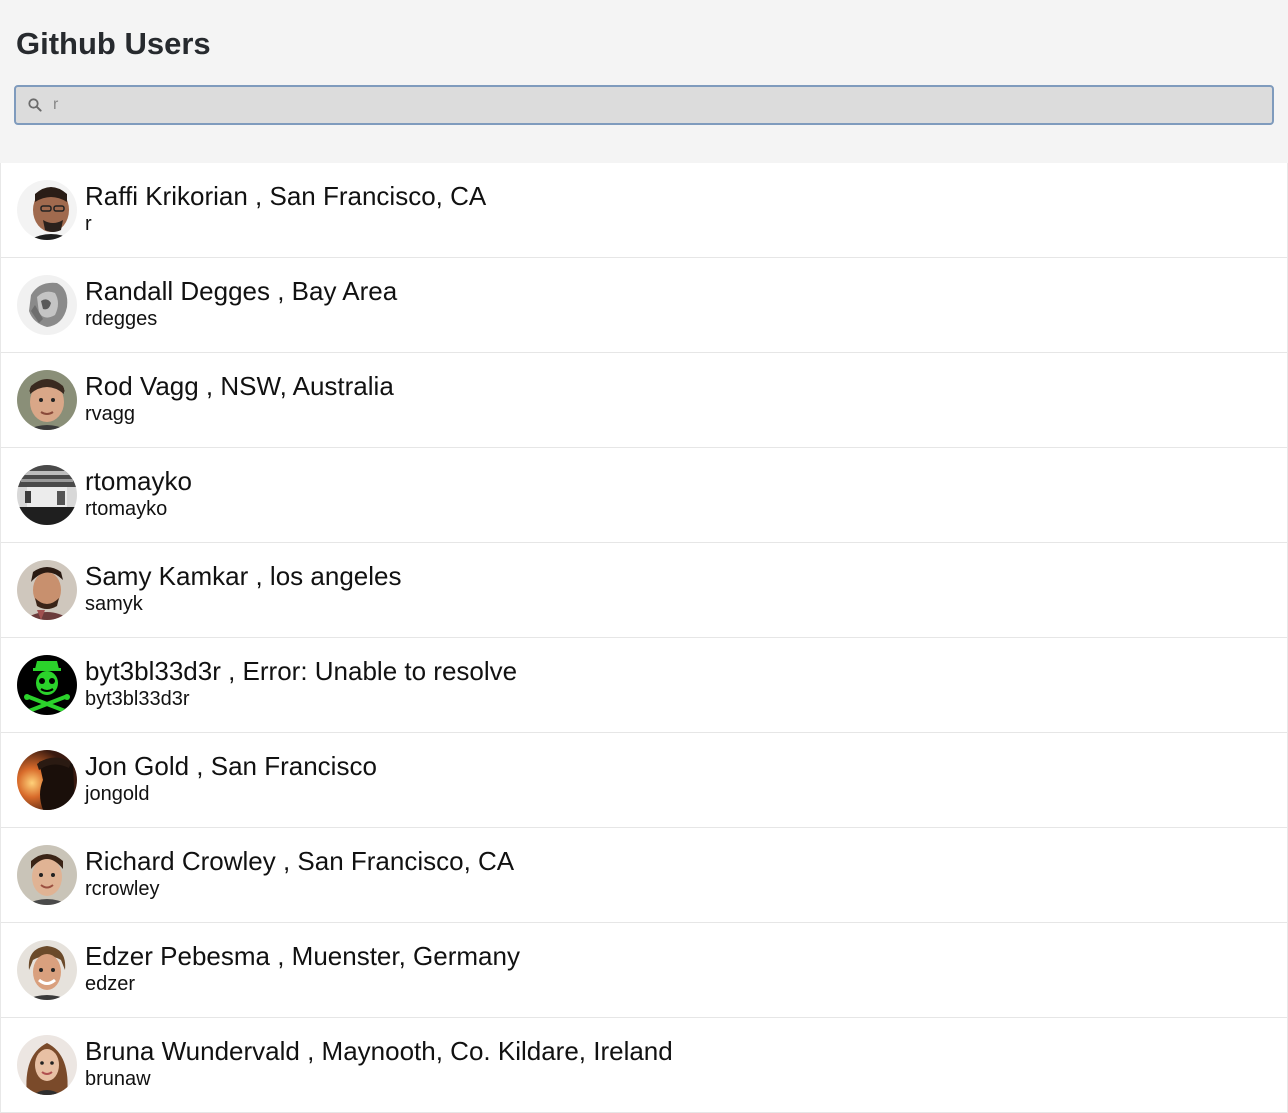 Image resolution: width=1288 pixels, height=1113 pixels. What do you see at coordinates (121, 319) in the screenshot?
I see `user-login: rdegges` at bounding box center [121, 319].